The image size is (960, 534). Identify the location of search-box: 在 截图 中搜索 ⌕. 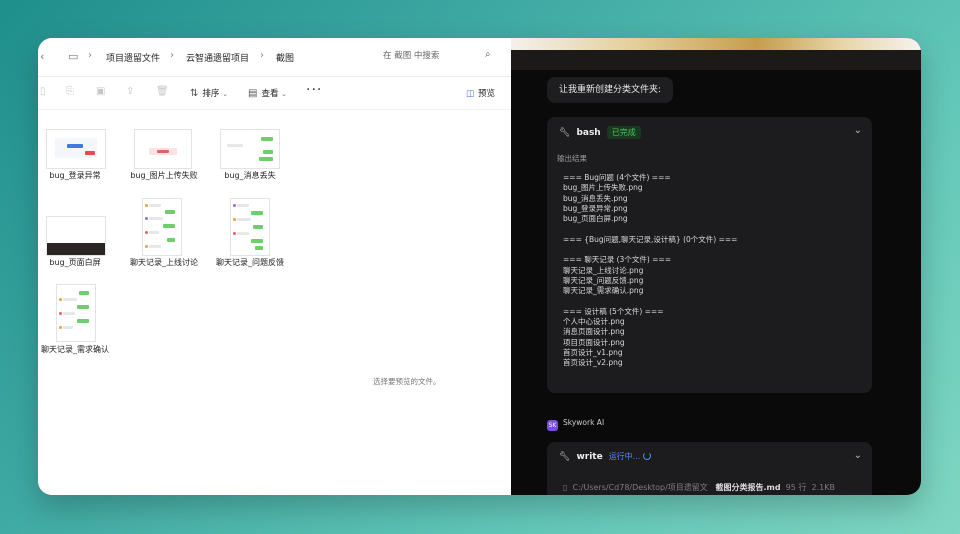
(440, 57).